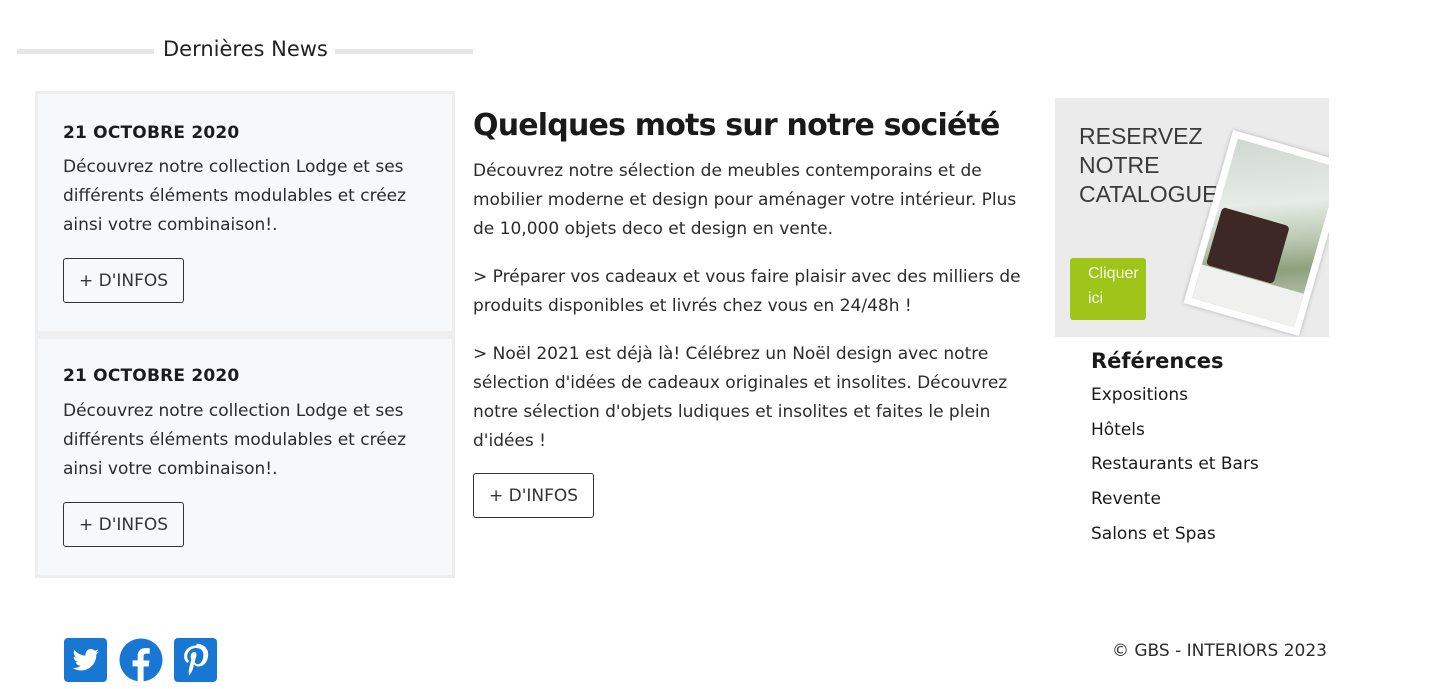  I want to click on heading-divider-left, so click(85, 51).